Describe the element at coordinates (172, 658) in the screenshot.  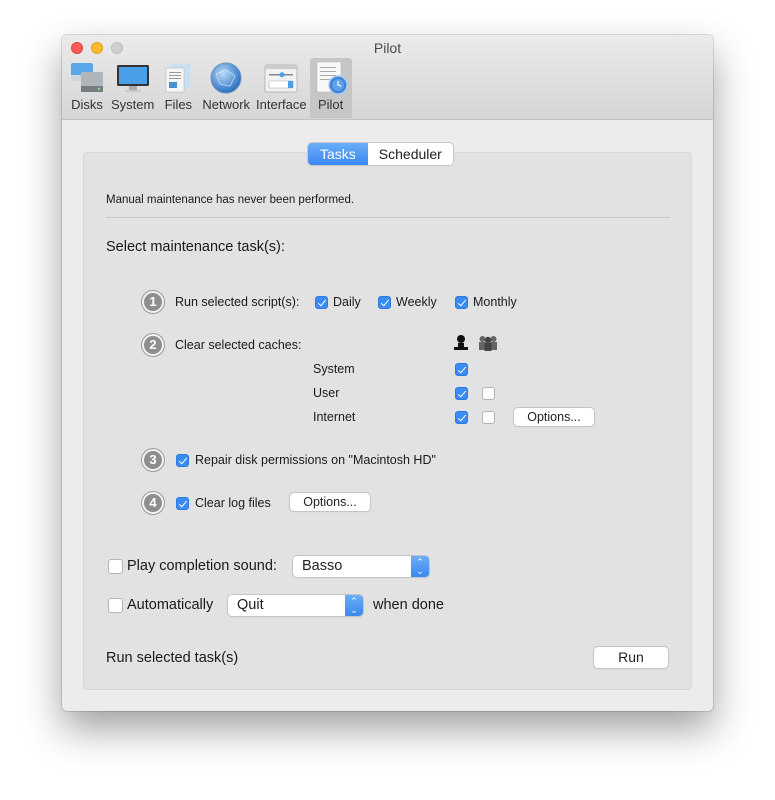
I see `run-tasks-label: Run selected task(s)` at that location.